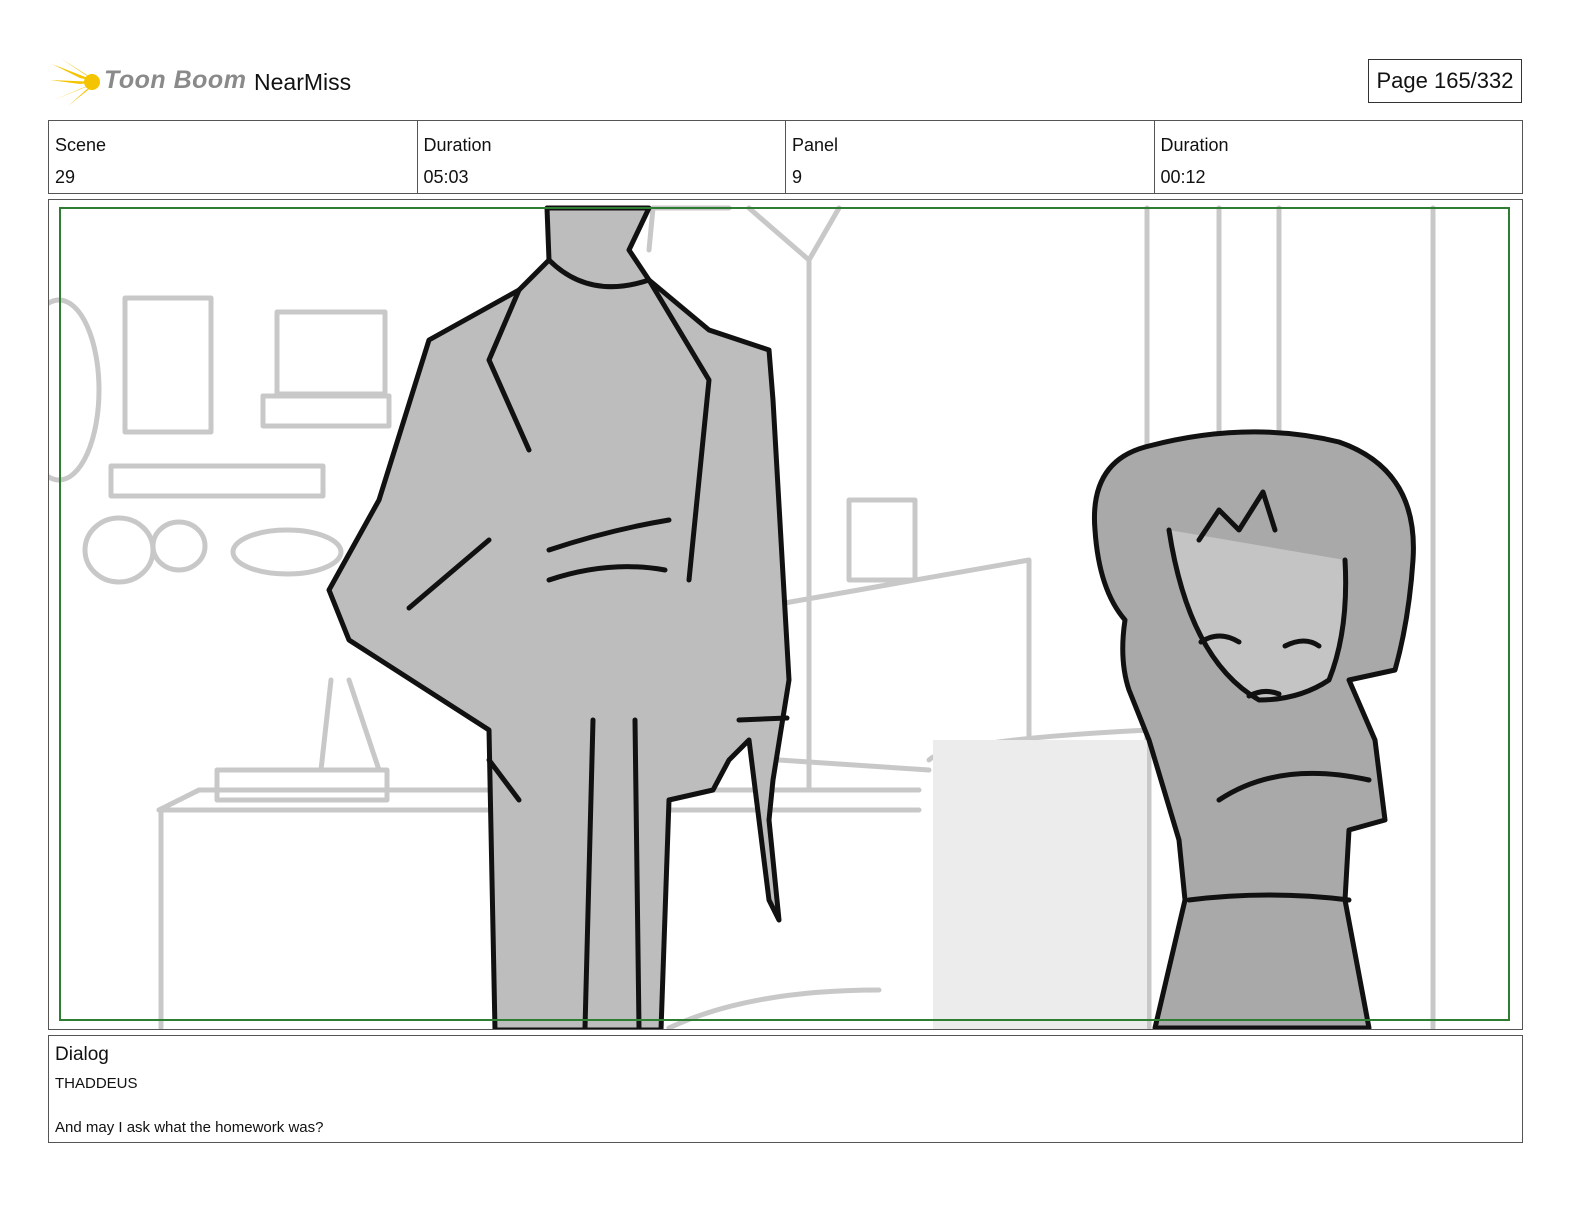  I want to click on page-indicator: Page 165/332, so click(1445, 81).